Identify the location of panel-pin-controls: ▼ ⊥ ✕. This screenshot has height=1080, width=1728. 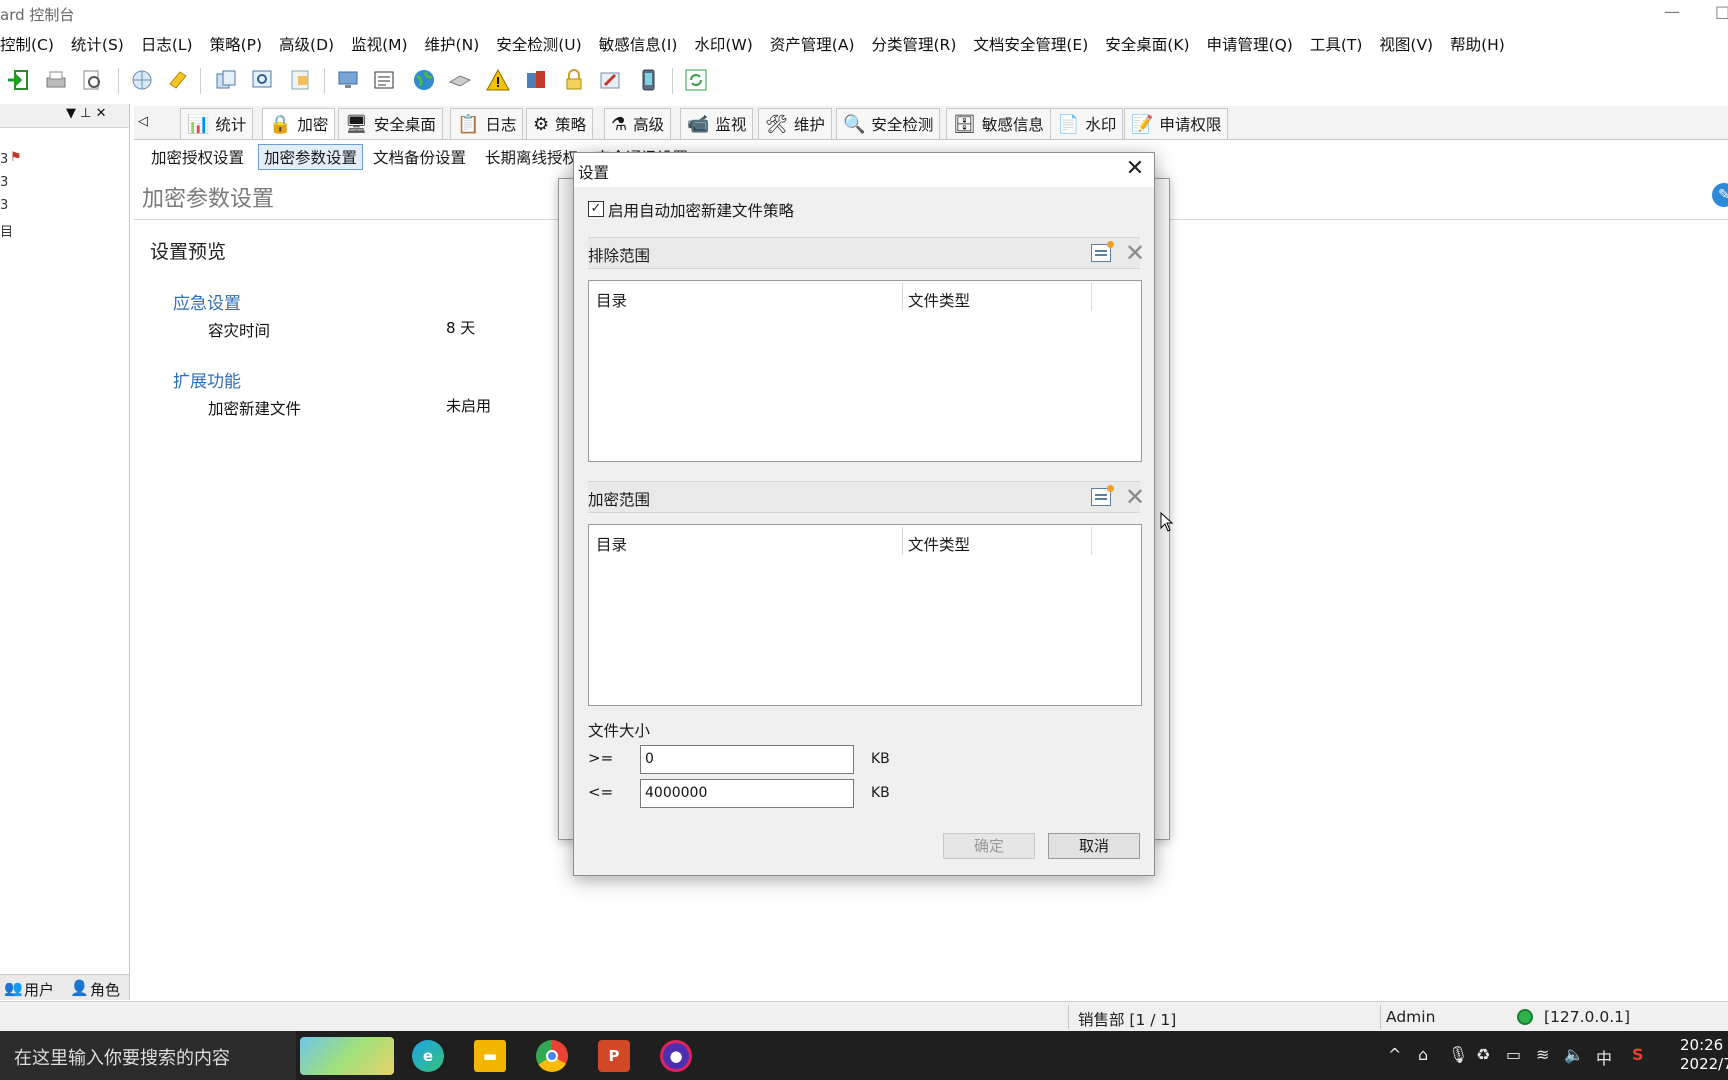
(86, 113).